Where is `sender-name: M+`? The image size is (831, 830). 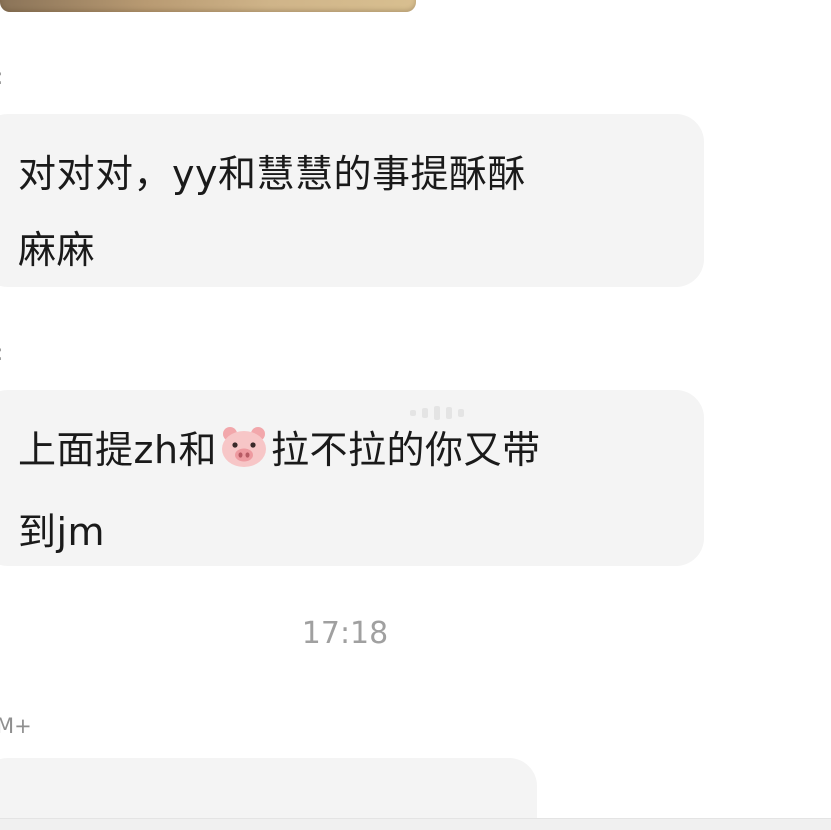
sender-name: M+ is located at coordinates (16, 726).